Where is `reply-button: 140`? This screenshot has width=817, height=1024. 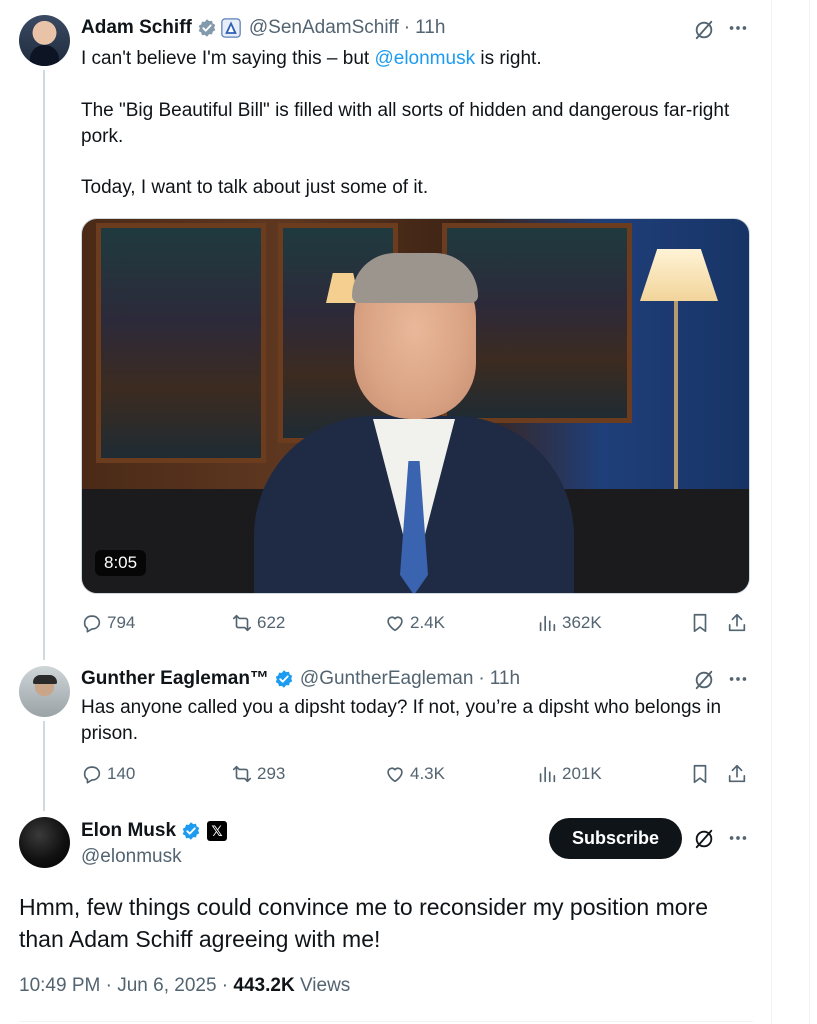 reply-button: 140 is located at coordinates (108, 774).